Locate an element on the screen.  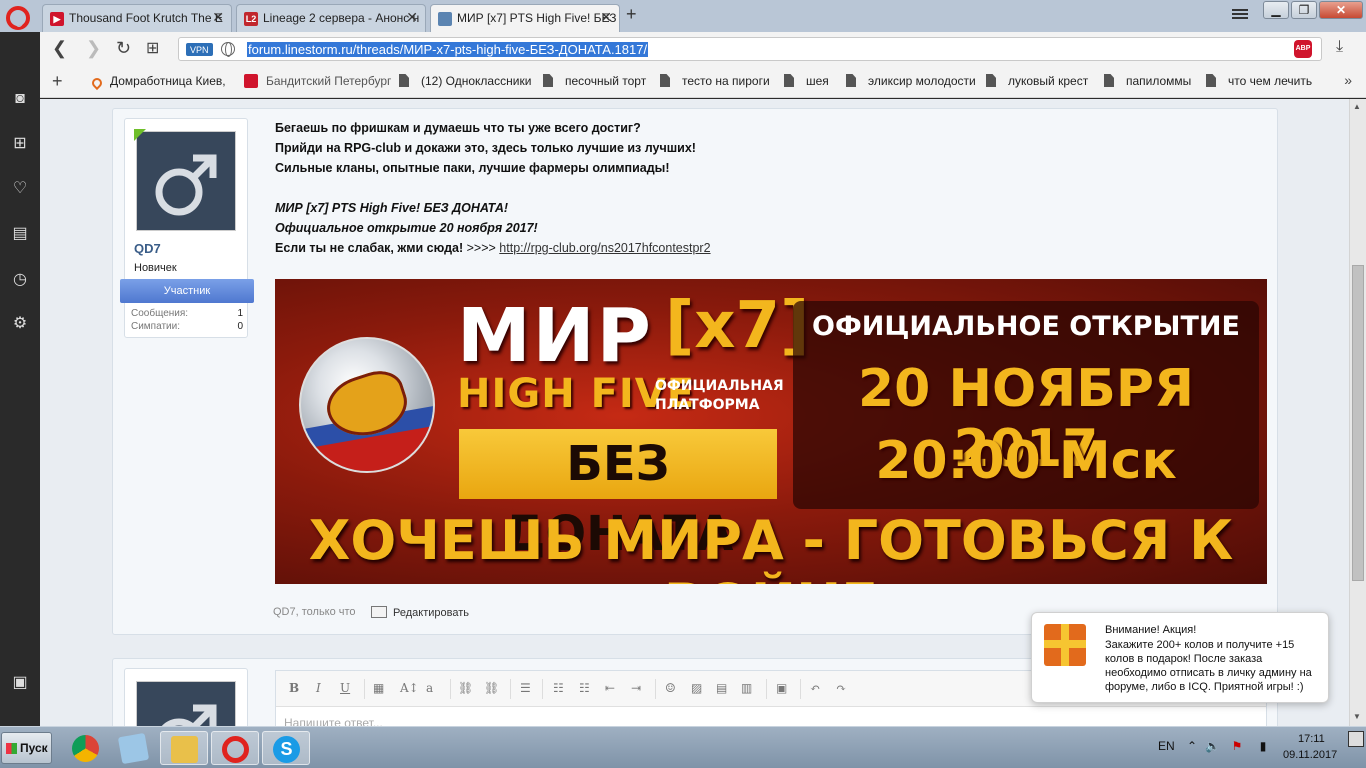
font-size-icon: A↕ is located at coordinates (409, 688).